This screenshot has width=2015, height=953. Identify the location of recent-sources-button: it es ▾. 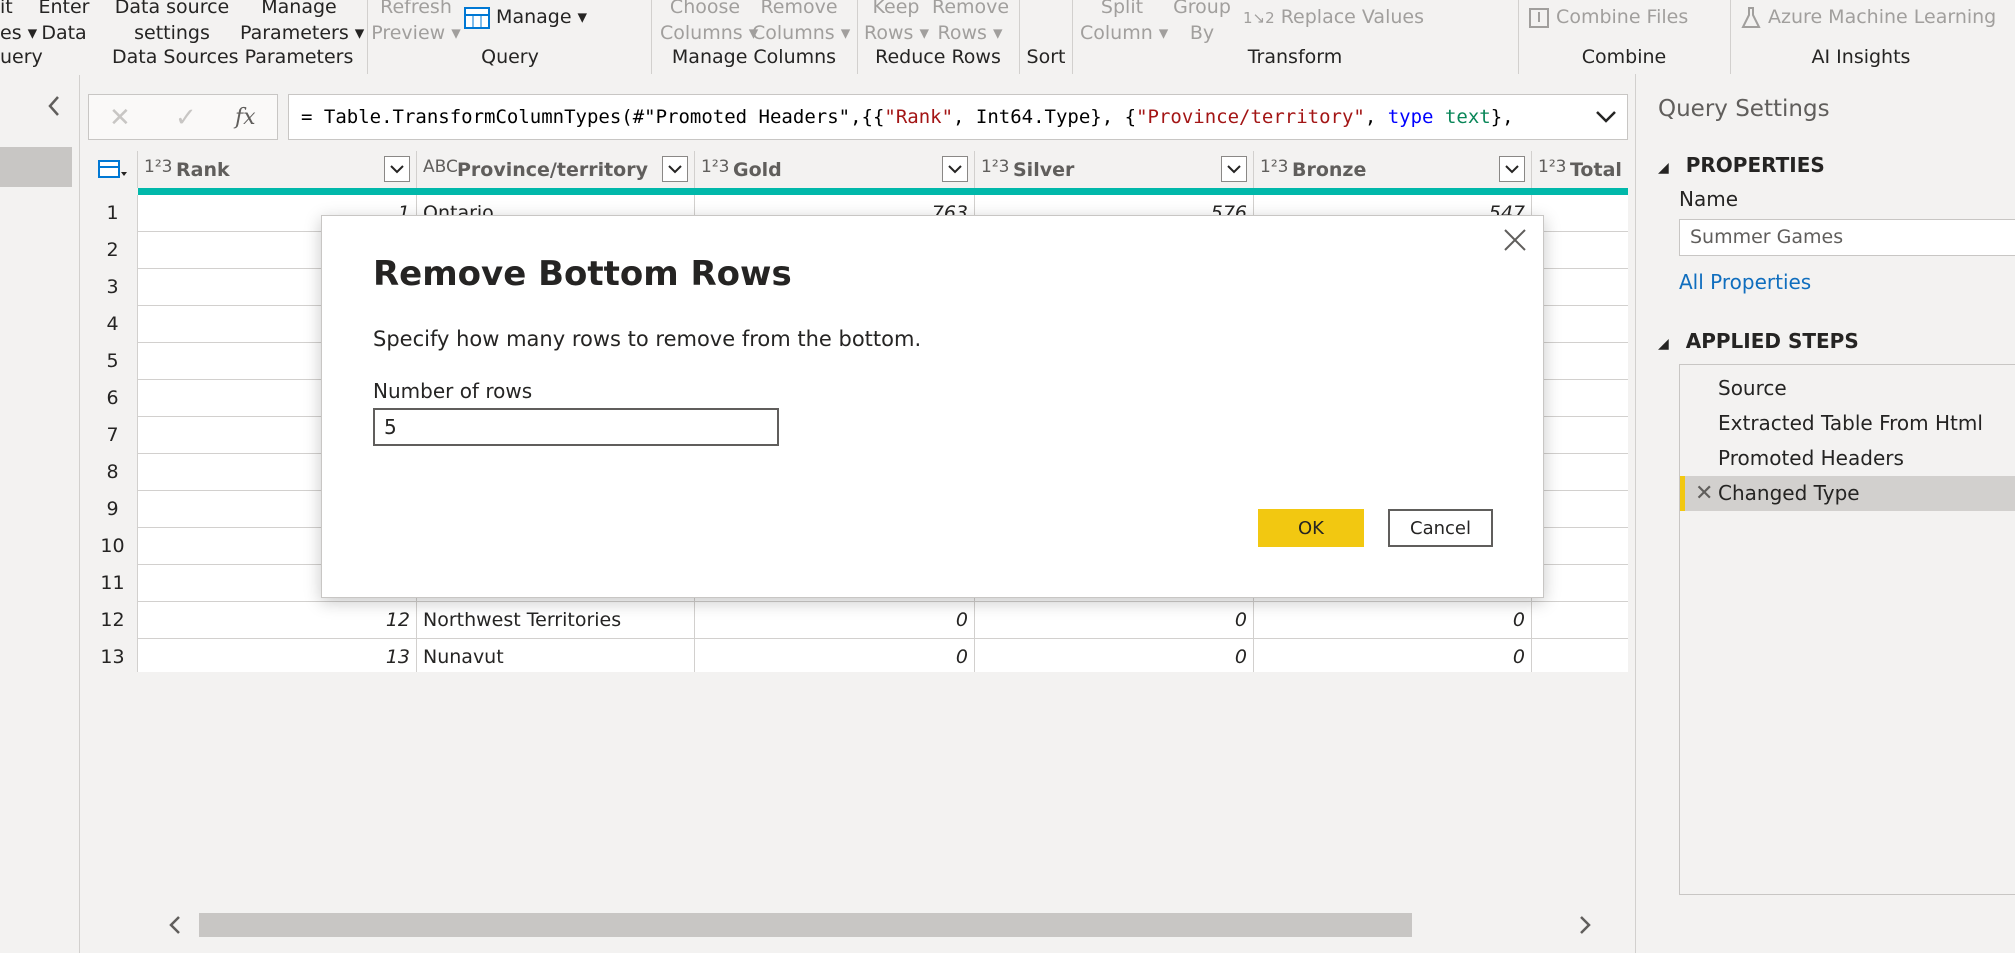
(18, 23).